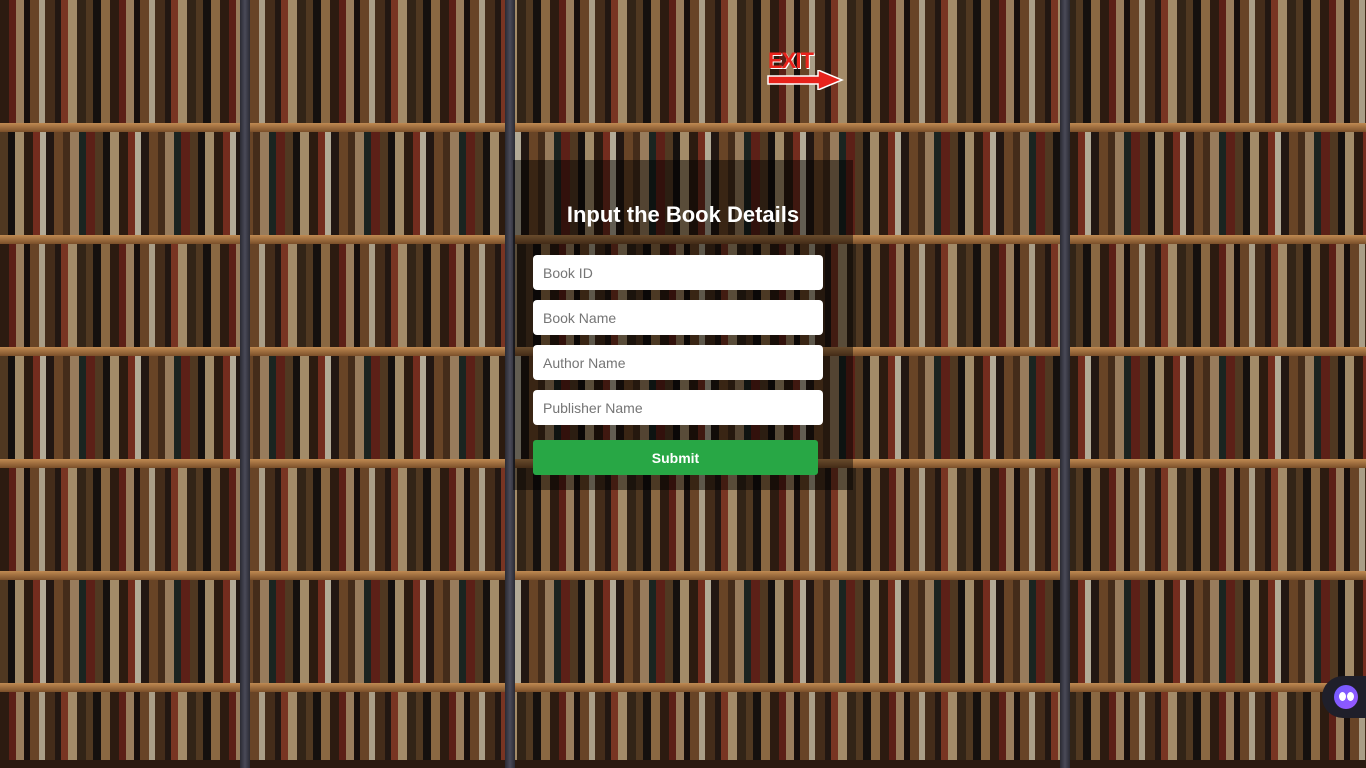  Describe the element at coordinates (675, 457) in the screenshot. I see `submit-button: Submit` at that location.